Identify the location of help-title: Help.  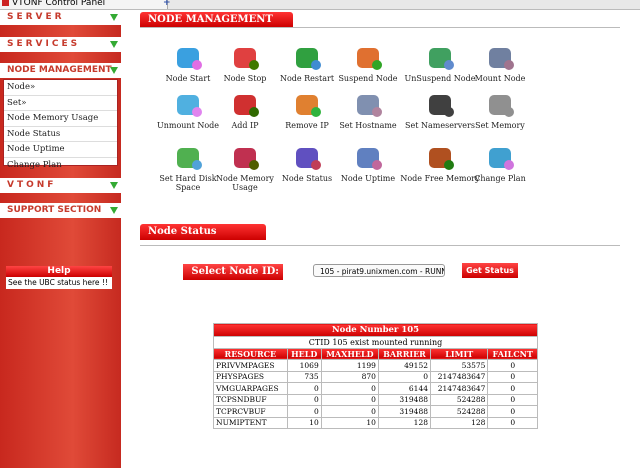
(59, 271).